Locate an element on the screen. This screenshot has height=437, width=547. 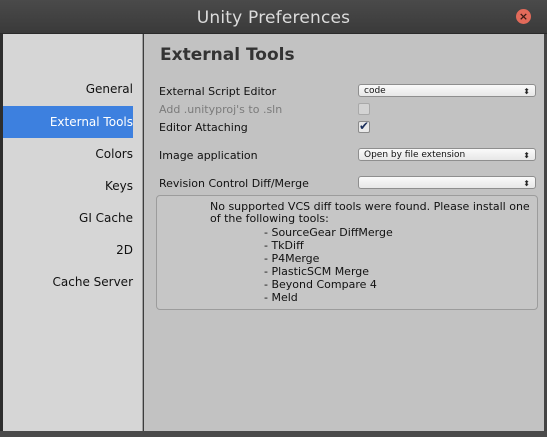
page-title: External Tools is located at coordinates (227, 55).